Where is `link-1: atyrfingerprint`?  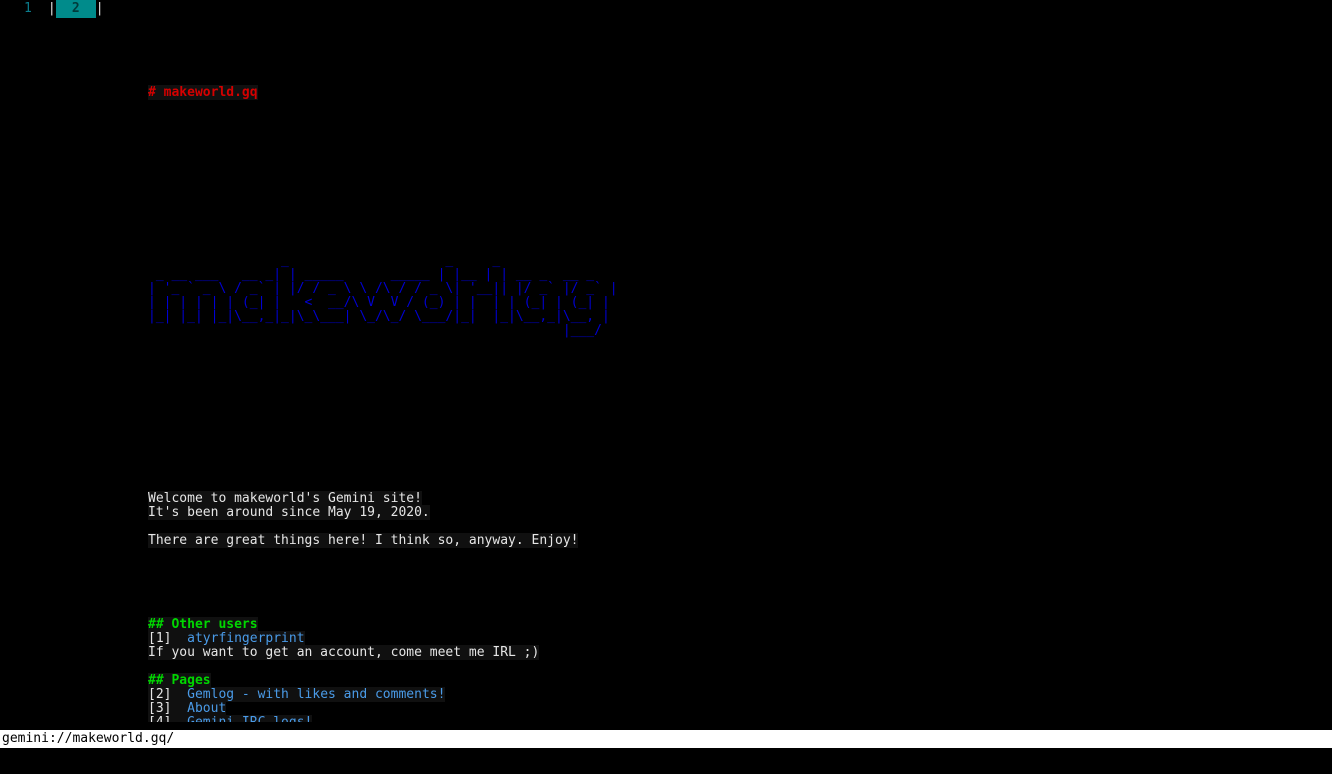 link-1: atyrfingerprint is located at coordinates (246, 638).